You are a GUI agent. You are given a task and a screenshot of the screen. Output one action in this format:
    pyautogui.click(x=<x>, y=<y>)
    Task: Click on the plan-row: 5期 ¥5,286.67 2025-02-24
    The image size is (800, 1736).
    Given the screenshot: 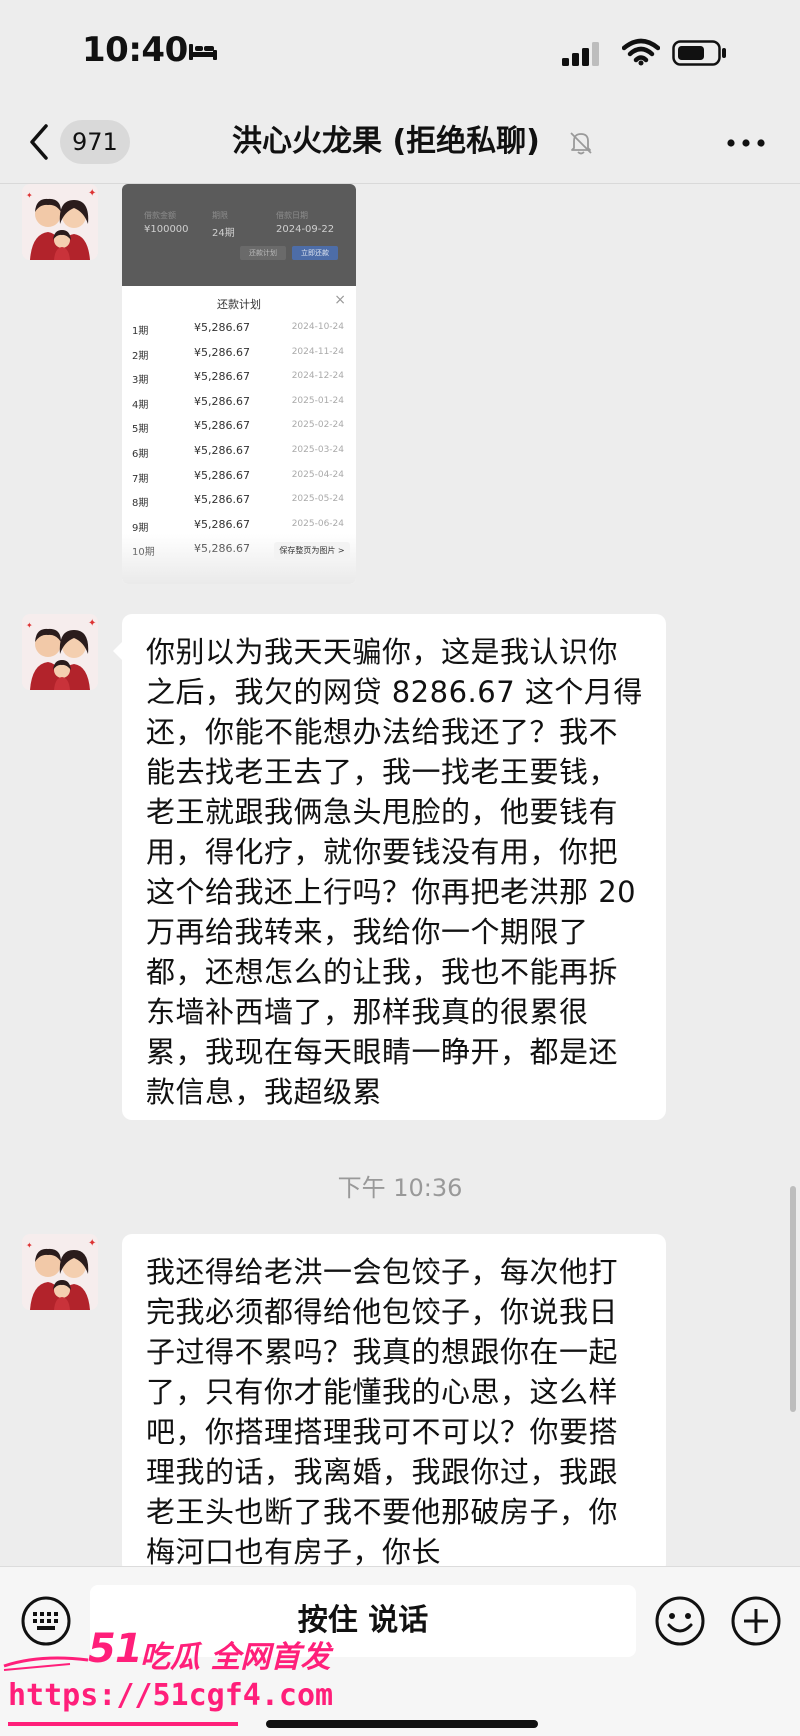 What is the action you would take?
    pyautogui.click(x=239, y=427)
    